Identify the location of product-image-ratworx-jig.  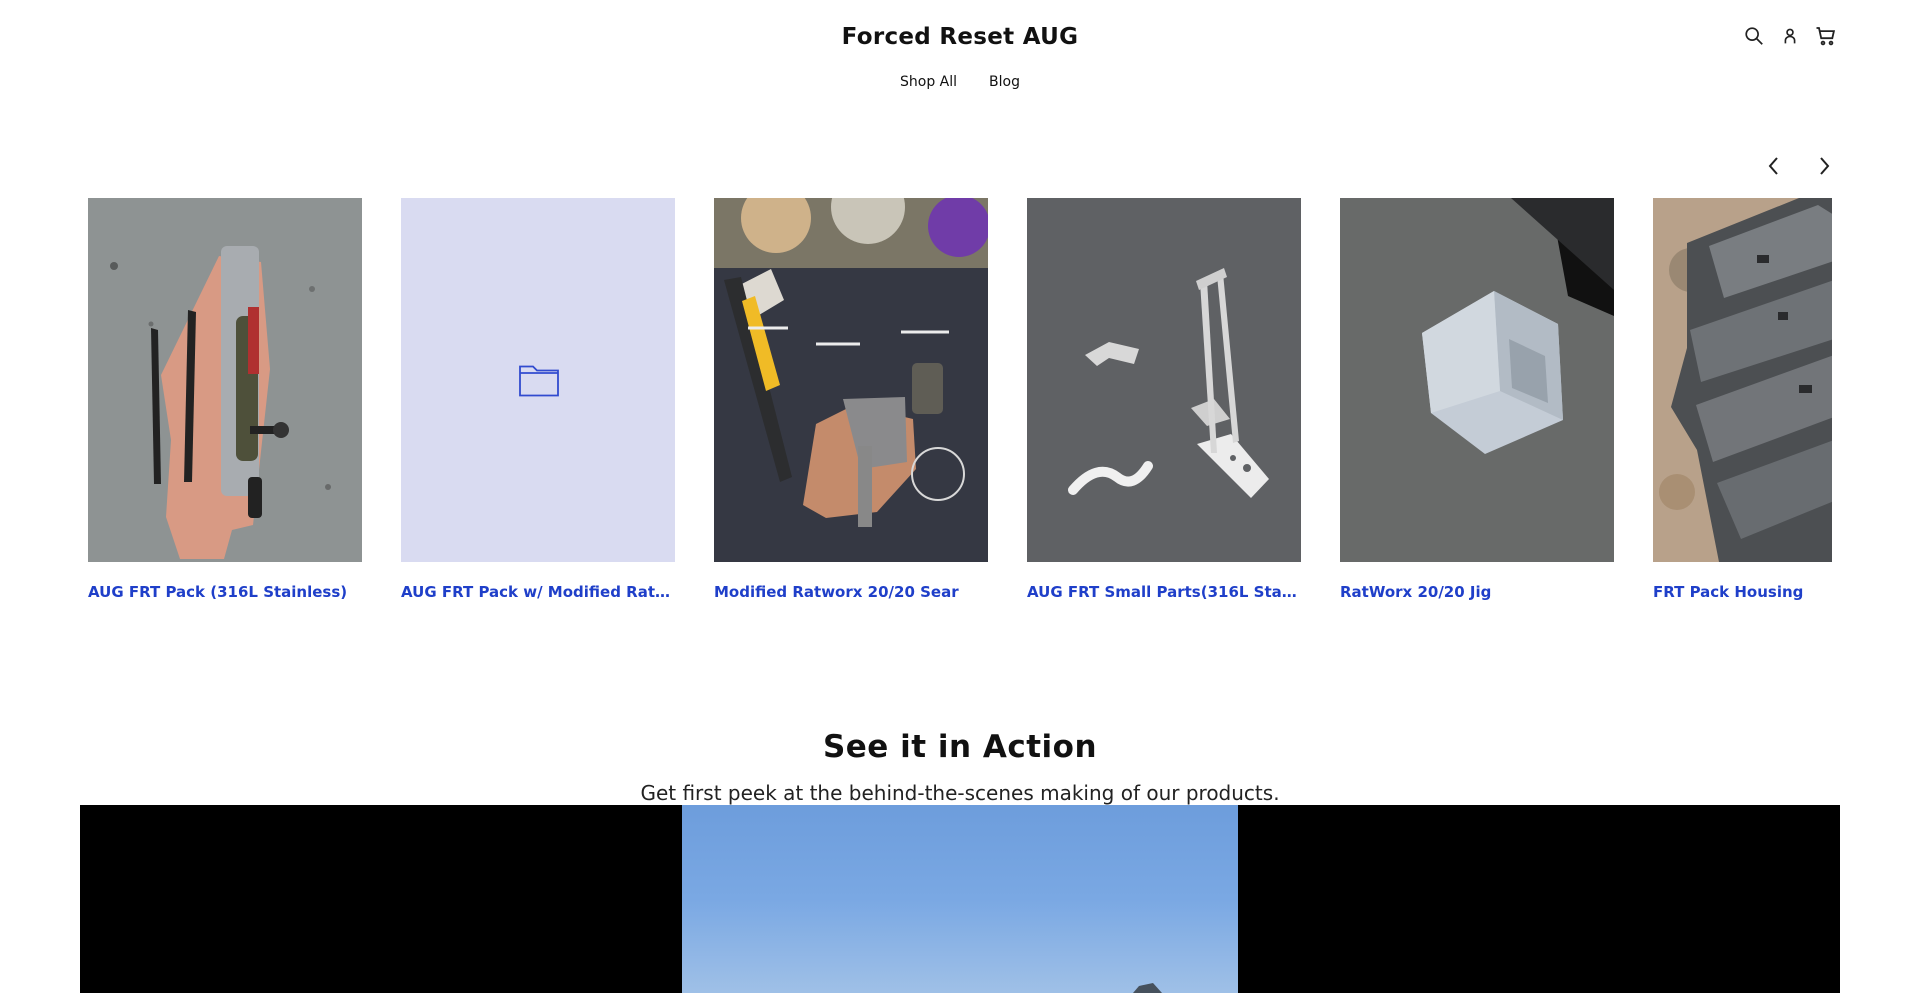
(1477, 380).